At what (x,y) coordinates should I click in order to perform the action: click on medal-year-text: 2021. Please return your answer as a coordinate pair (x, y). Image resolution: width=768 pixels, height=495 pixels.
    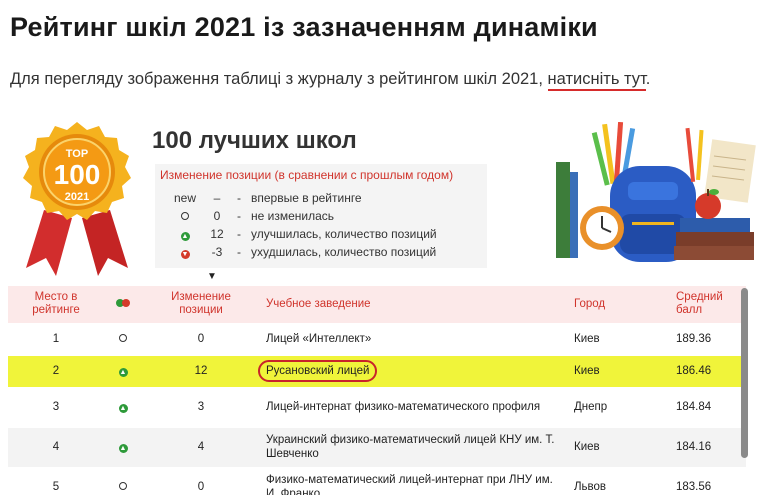
    Looking at the image, I should click on (77, 197).